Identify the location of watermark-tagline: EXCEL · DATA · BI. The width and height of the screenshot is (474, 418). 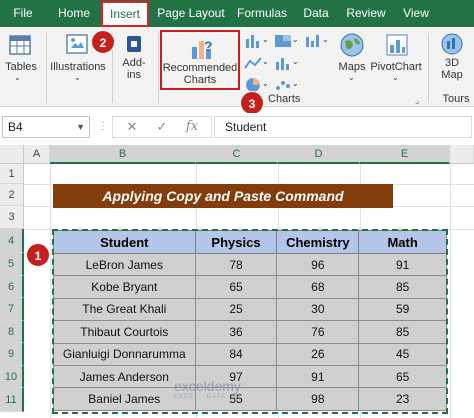
(208, 397).